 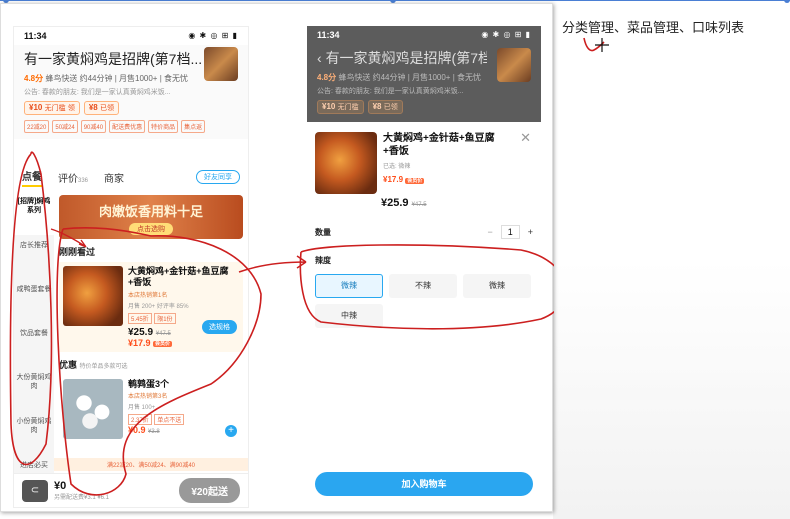 I want to click on frame-handle-right, so click(x=787, y=1).